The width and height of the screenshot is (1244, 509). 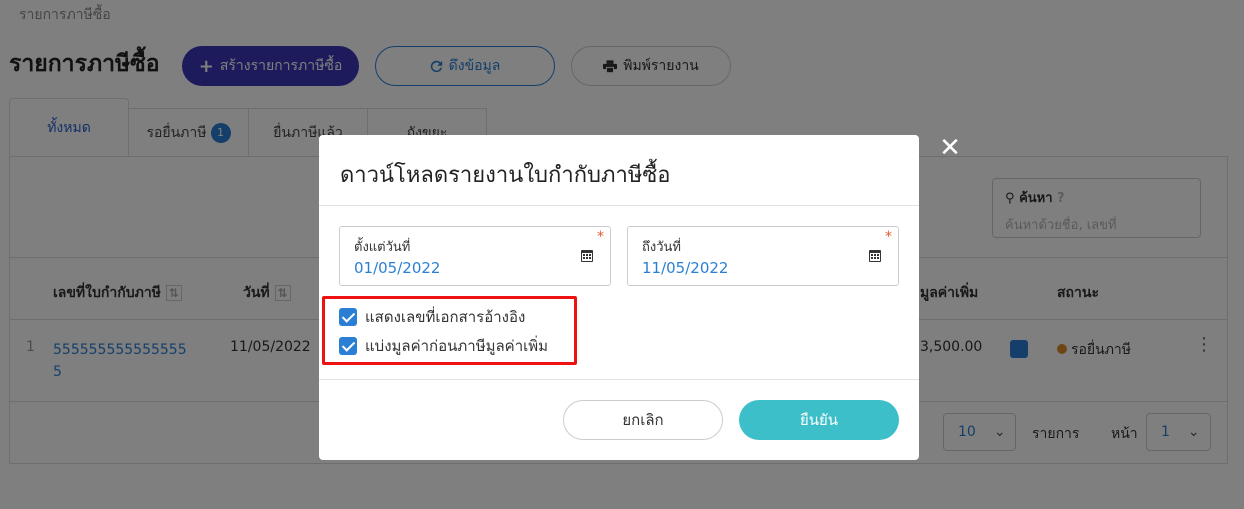 What do you see at coordinates (950, 148) in the screenshot?
I see `close-icon: ✕` at bounding box center [950, 148].